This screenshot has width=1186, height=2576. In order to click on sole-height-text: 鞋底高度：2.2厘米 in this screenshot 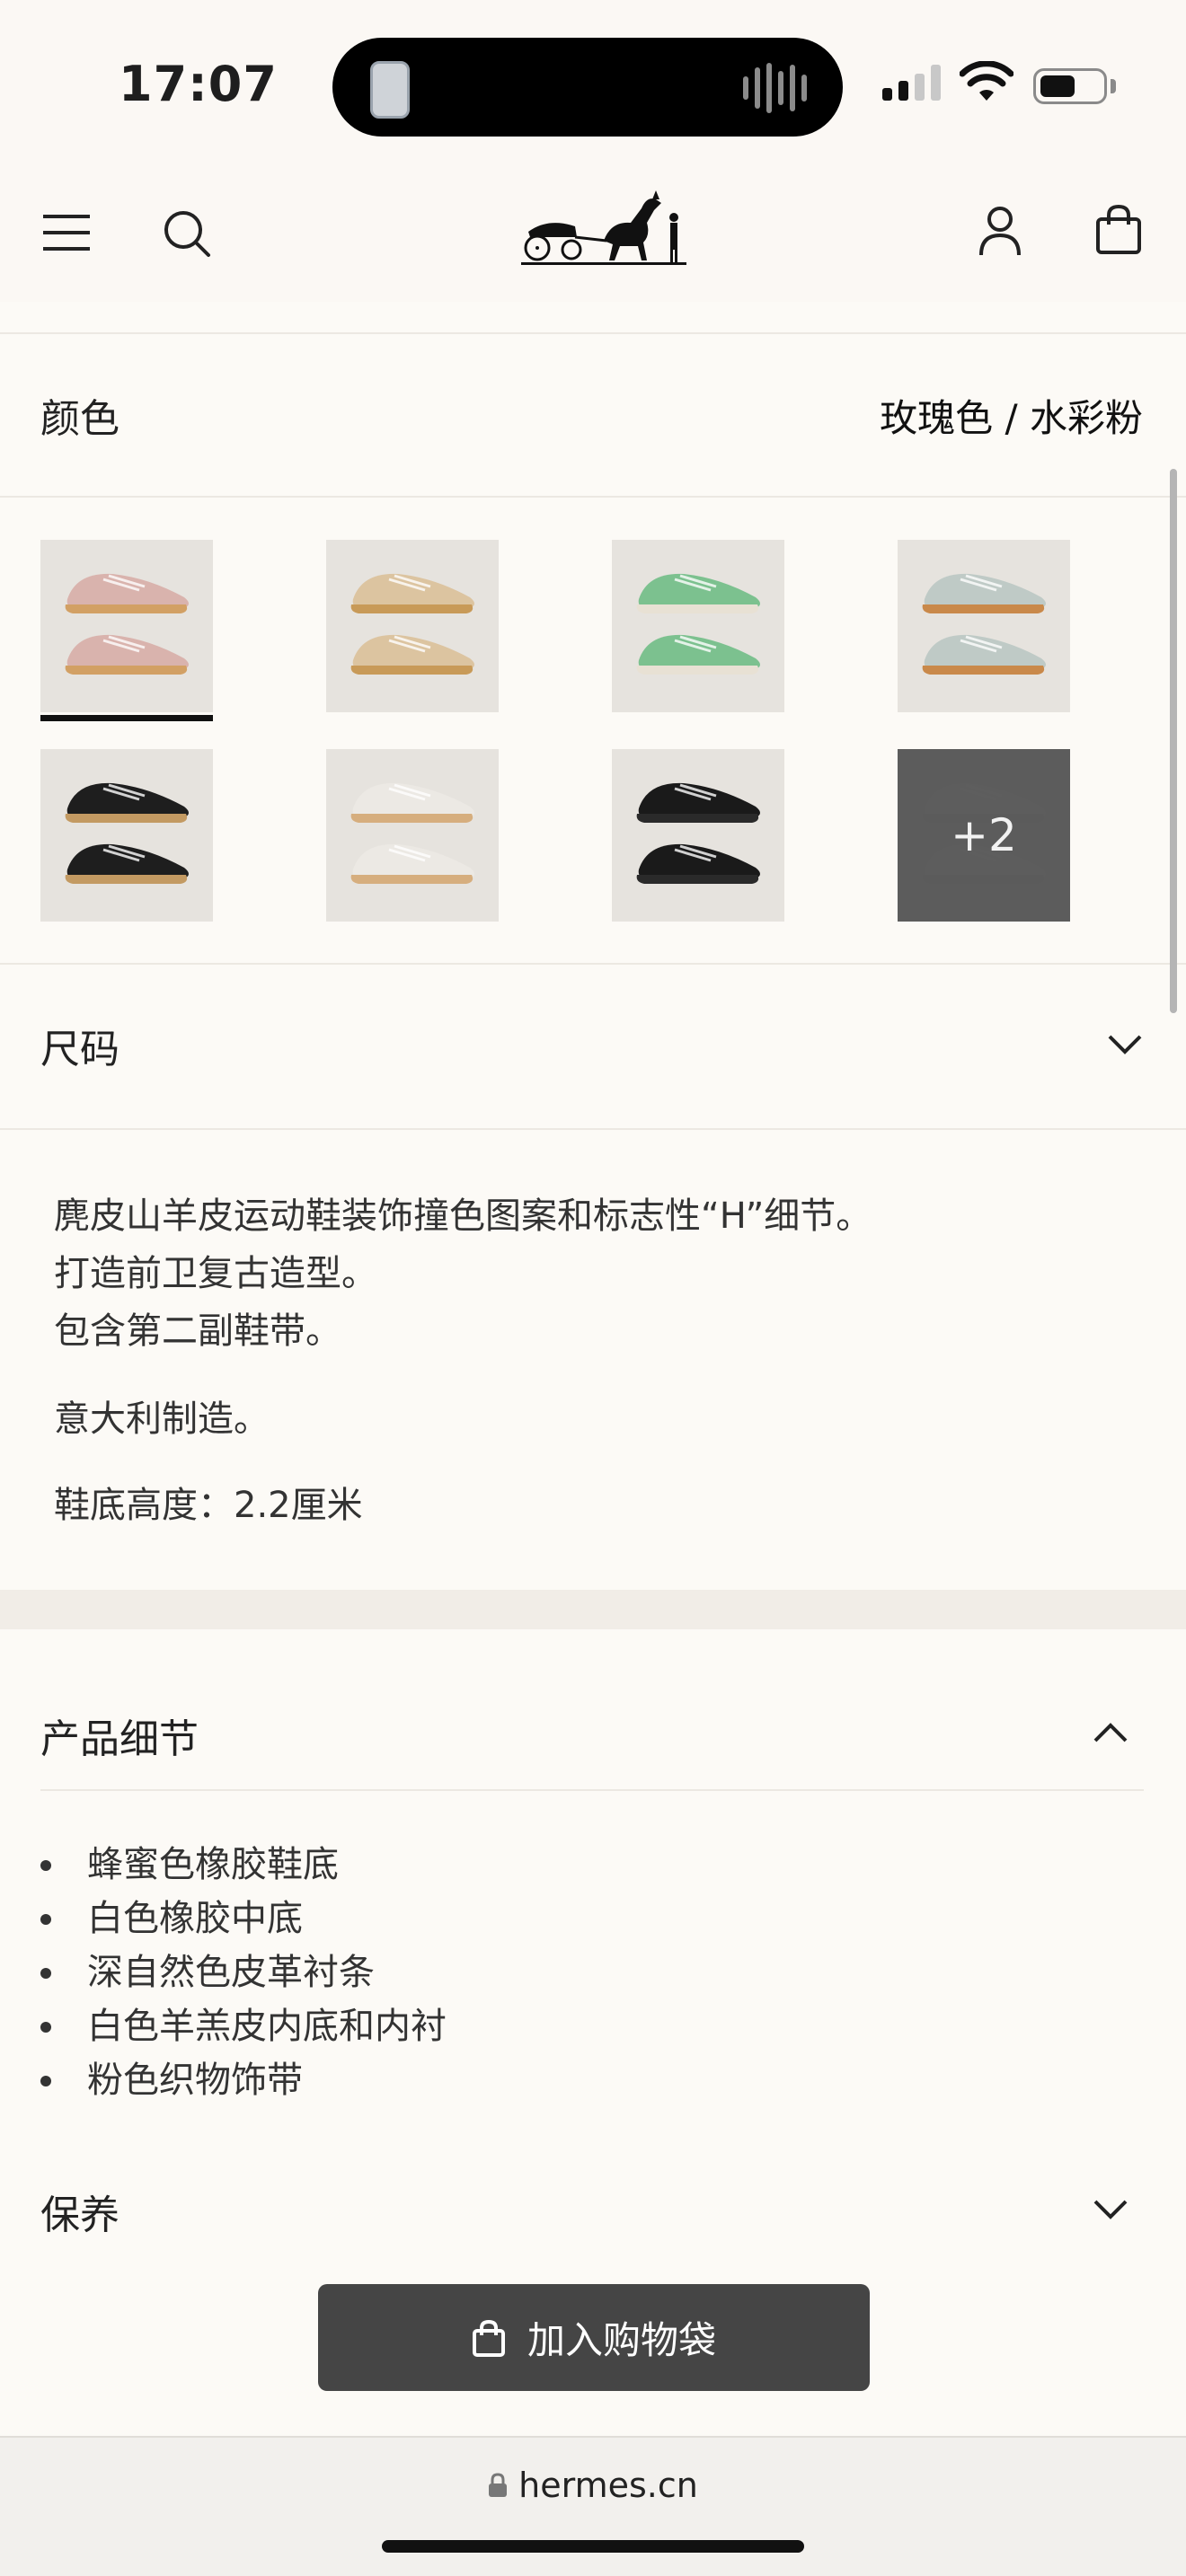, I will do `click(208, 1505)`.